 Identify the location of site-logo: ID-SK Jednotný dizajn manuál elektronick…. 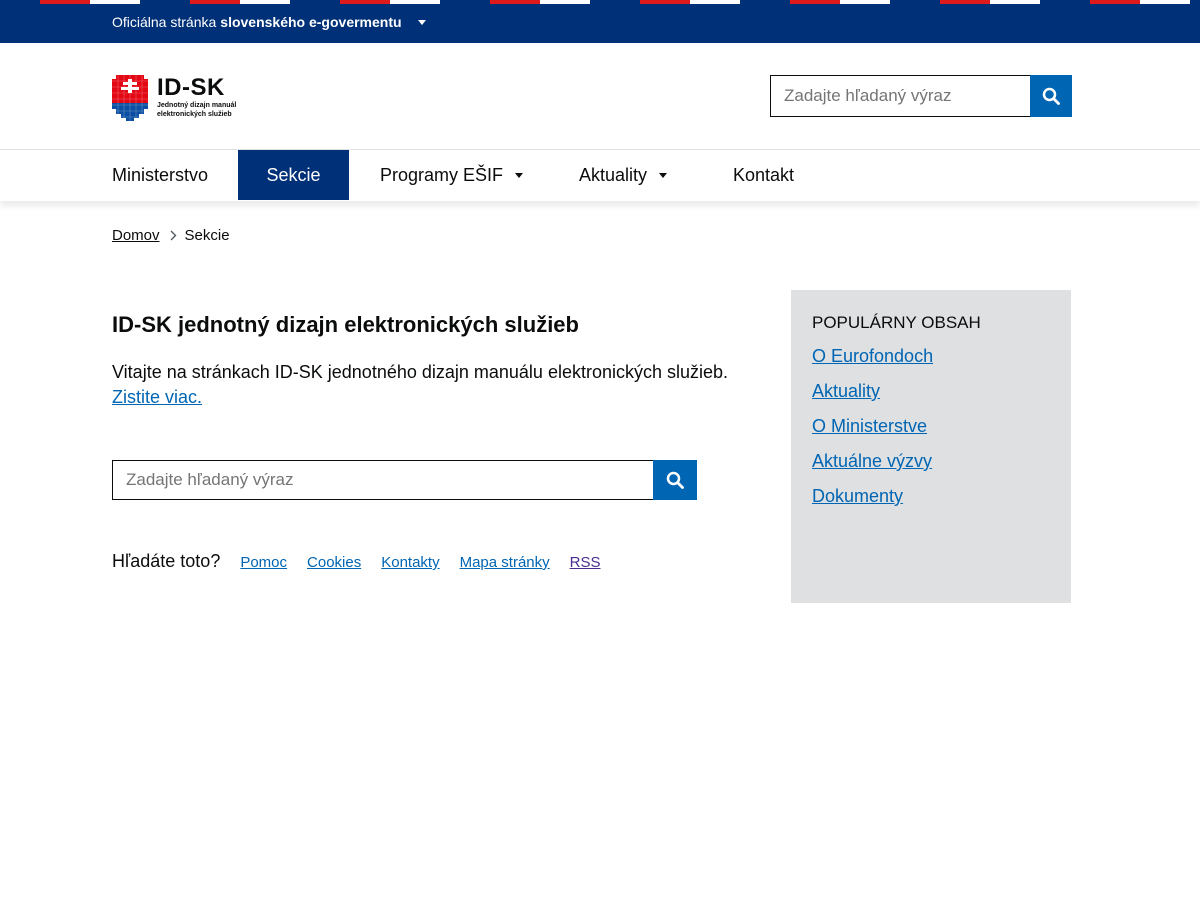
(177, 99).